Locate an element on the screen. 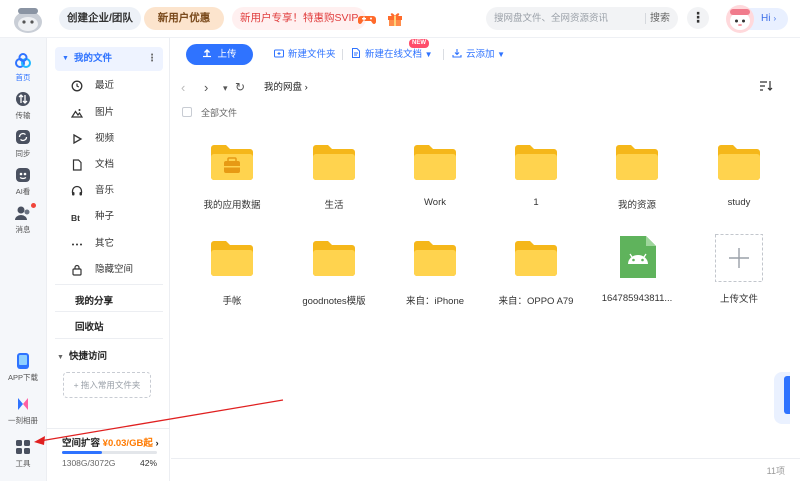 The height and width of the screenshot is (481, 800). storage-usage-fill is located at coordinates (82, 452).